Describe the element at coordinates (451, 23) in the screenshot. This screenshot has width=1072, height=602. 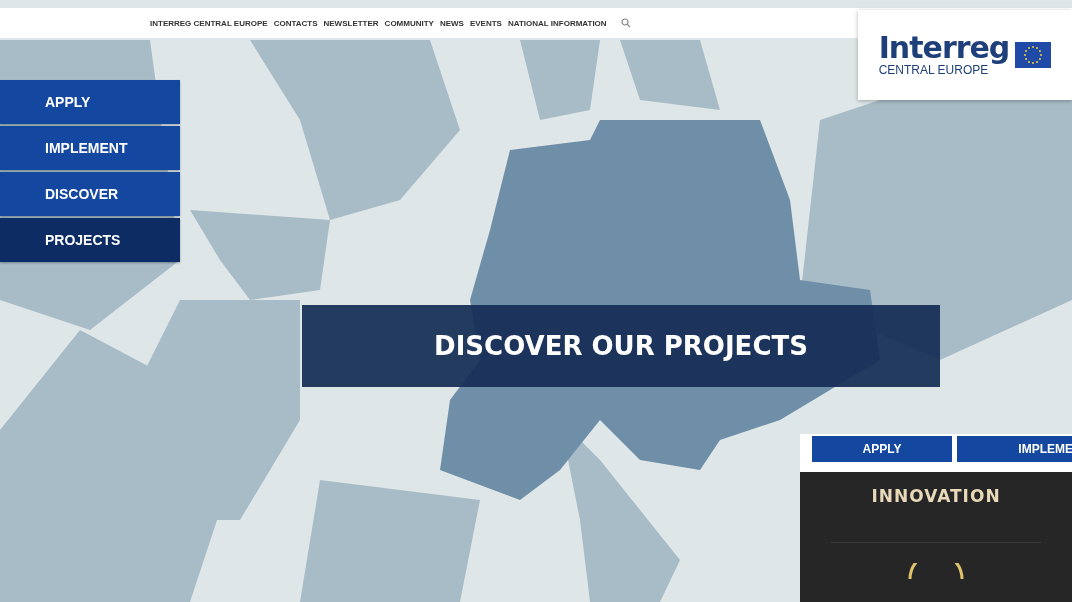
I see `nav-link: NEWS` at that location.